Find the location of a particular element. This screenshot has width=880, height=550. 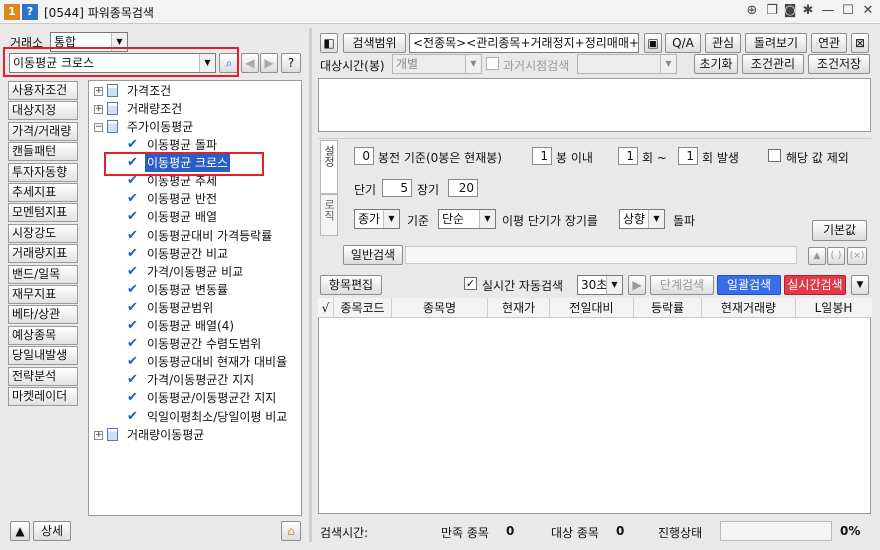

up-button: ▲ is located at coordinates (20, 531).